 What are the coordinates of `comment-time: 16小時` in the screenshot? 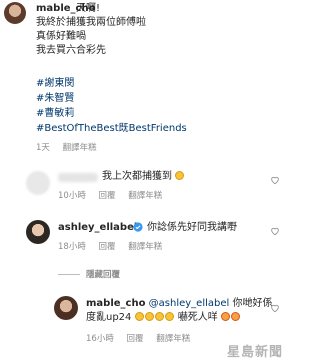 It's located at (100, 339).